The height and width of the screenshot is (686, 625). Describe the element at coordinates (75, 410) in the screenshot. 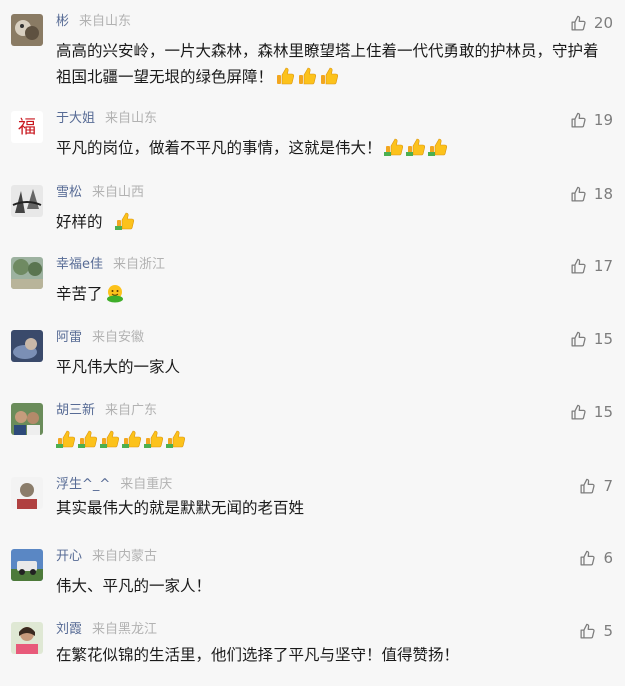

I see `author-name: 胡三新` at that location.